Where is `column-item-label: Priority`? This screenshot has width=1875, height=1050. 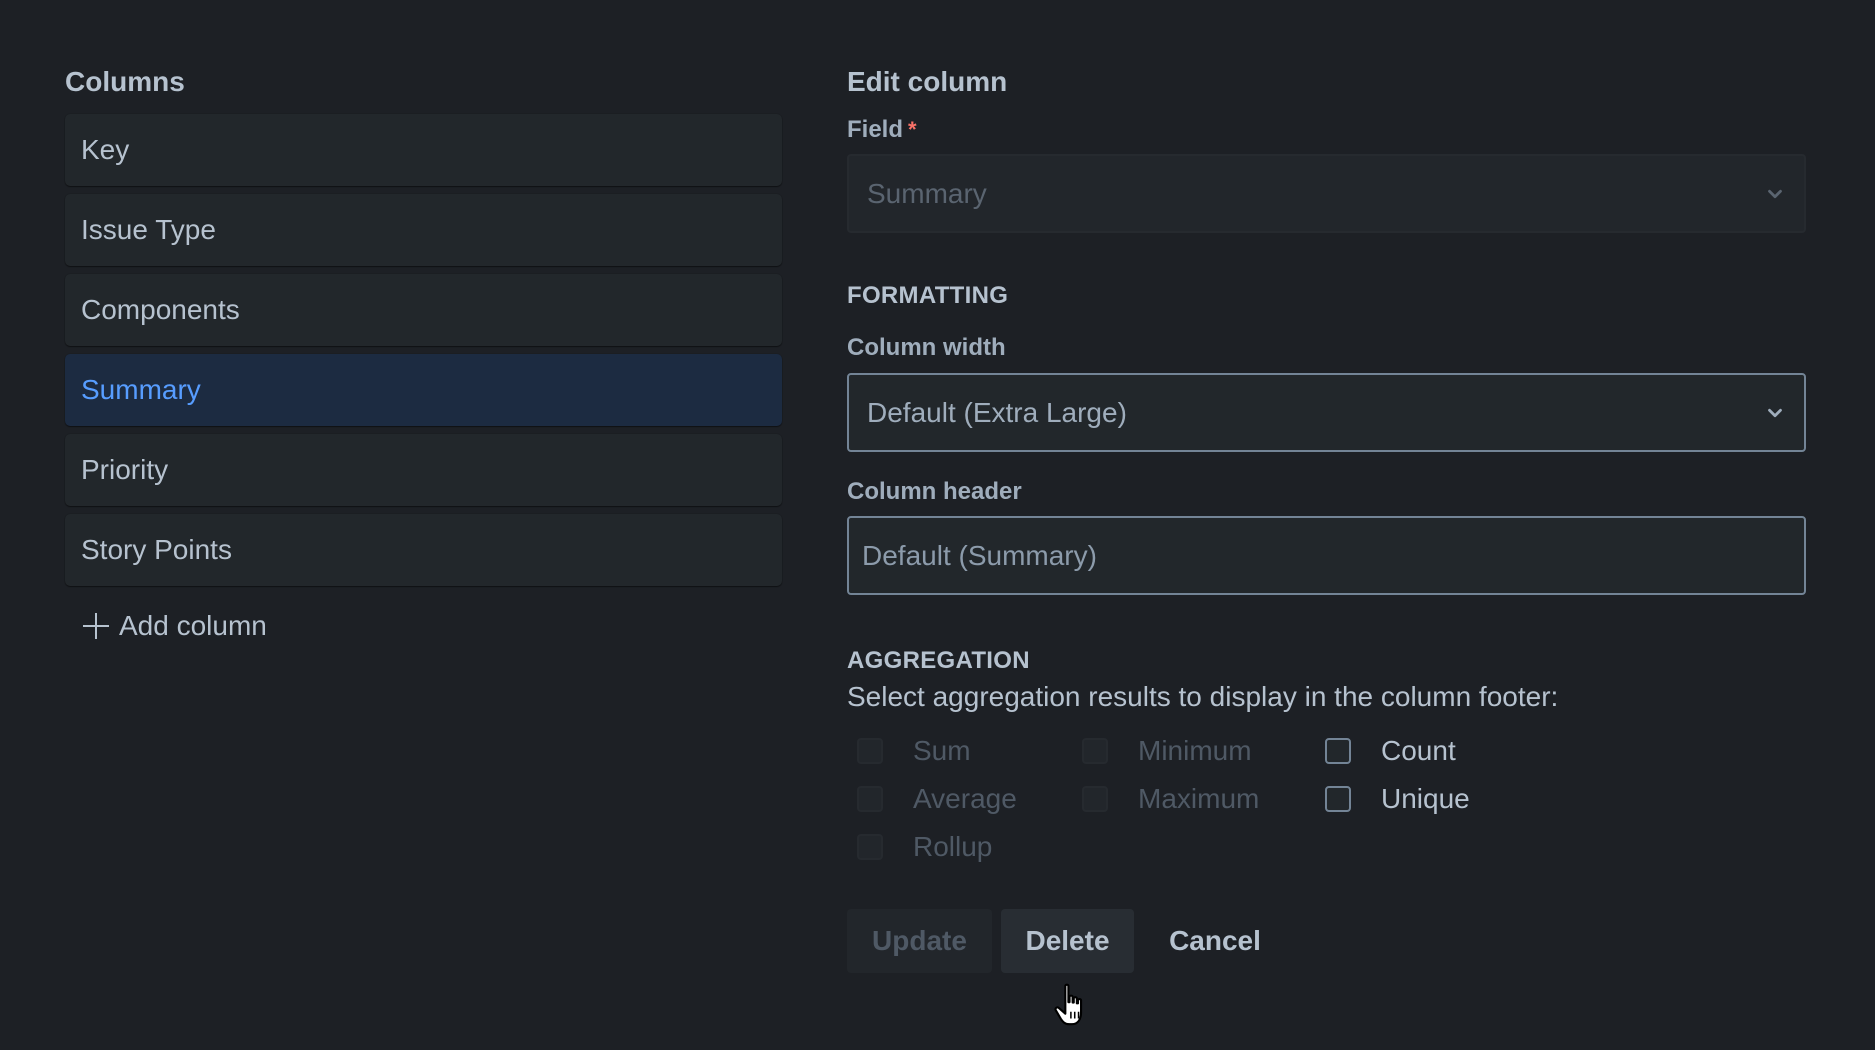 column-item-label: Priority is located at coordinates (125, 469).